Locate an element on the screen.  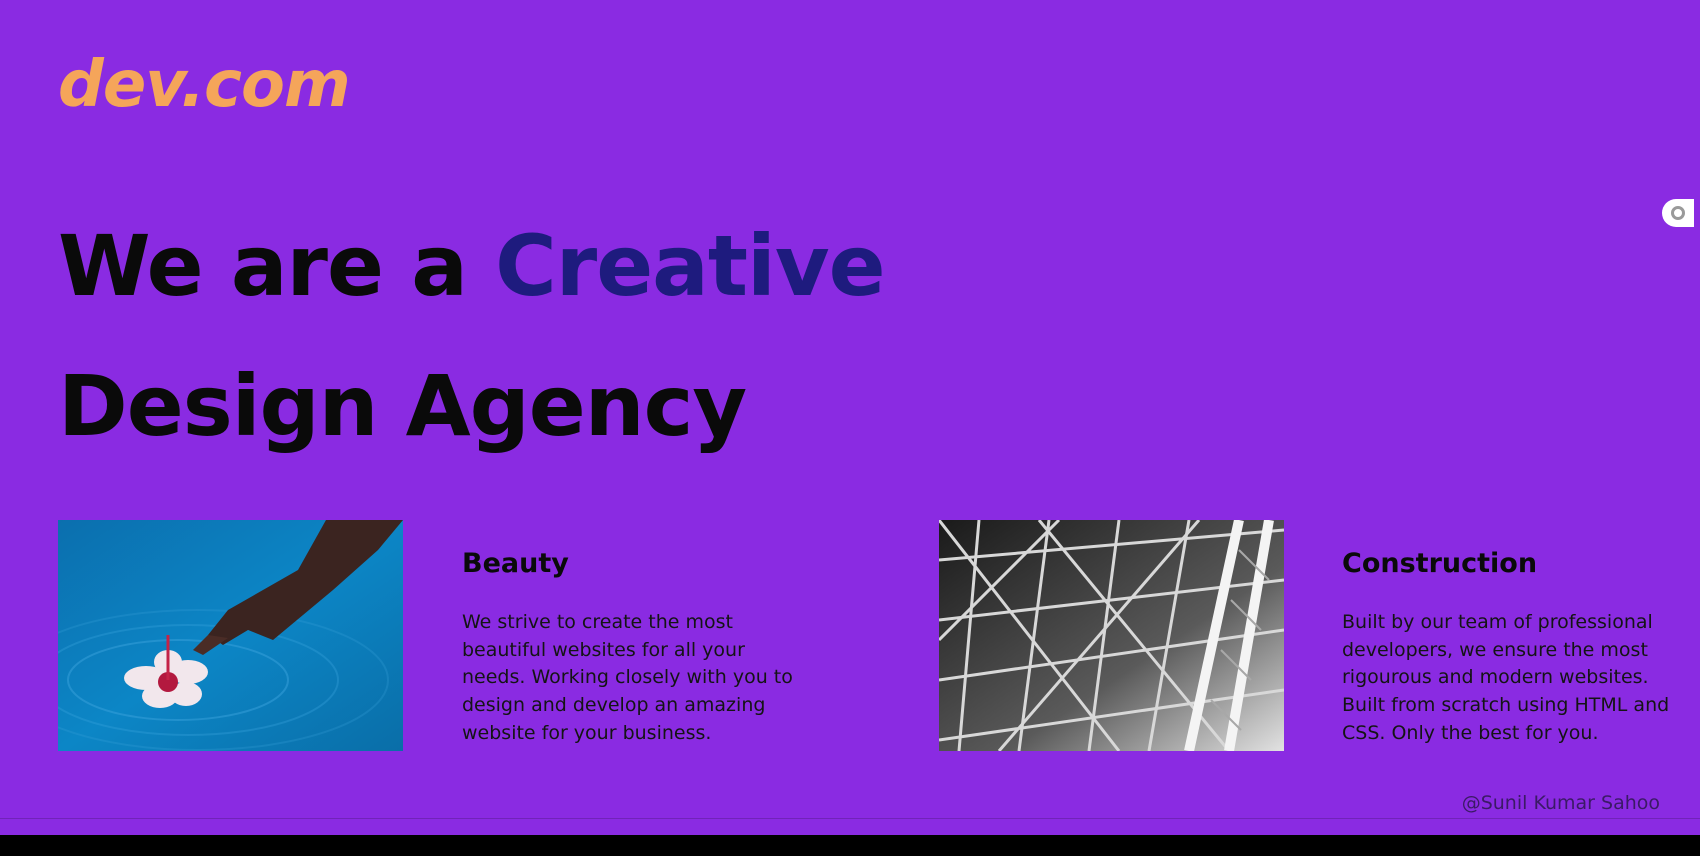
author-credit: @Sunil Kumar Sahoo is located at coordinates (1561, 803).